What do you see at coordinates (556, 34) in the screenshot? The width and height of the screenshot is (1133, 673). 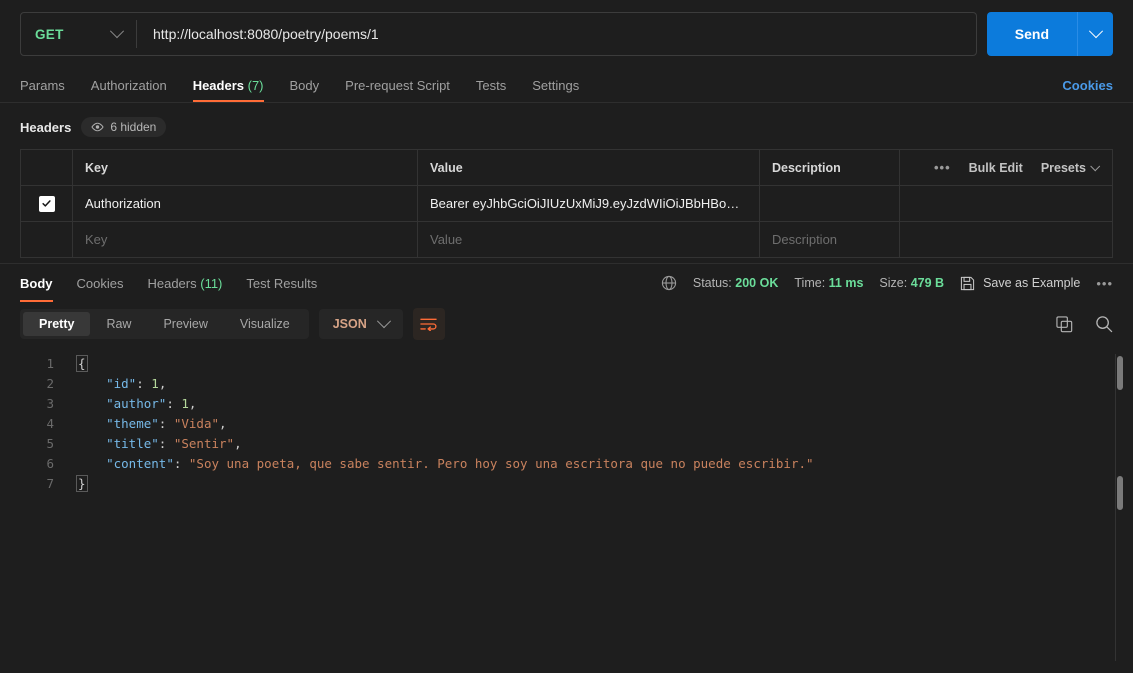 I see `url-input` at bounding box center [556, 34].